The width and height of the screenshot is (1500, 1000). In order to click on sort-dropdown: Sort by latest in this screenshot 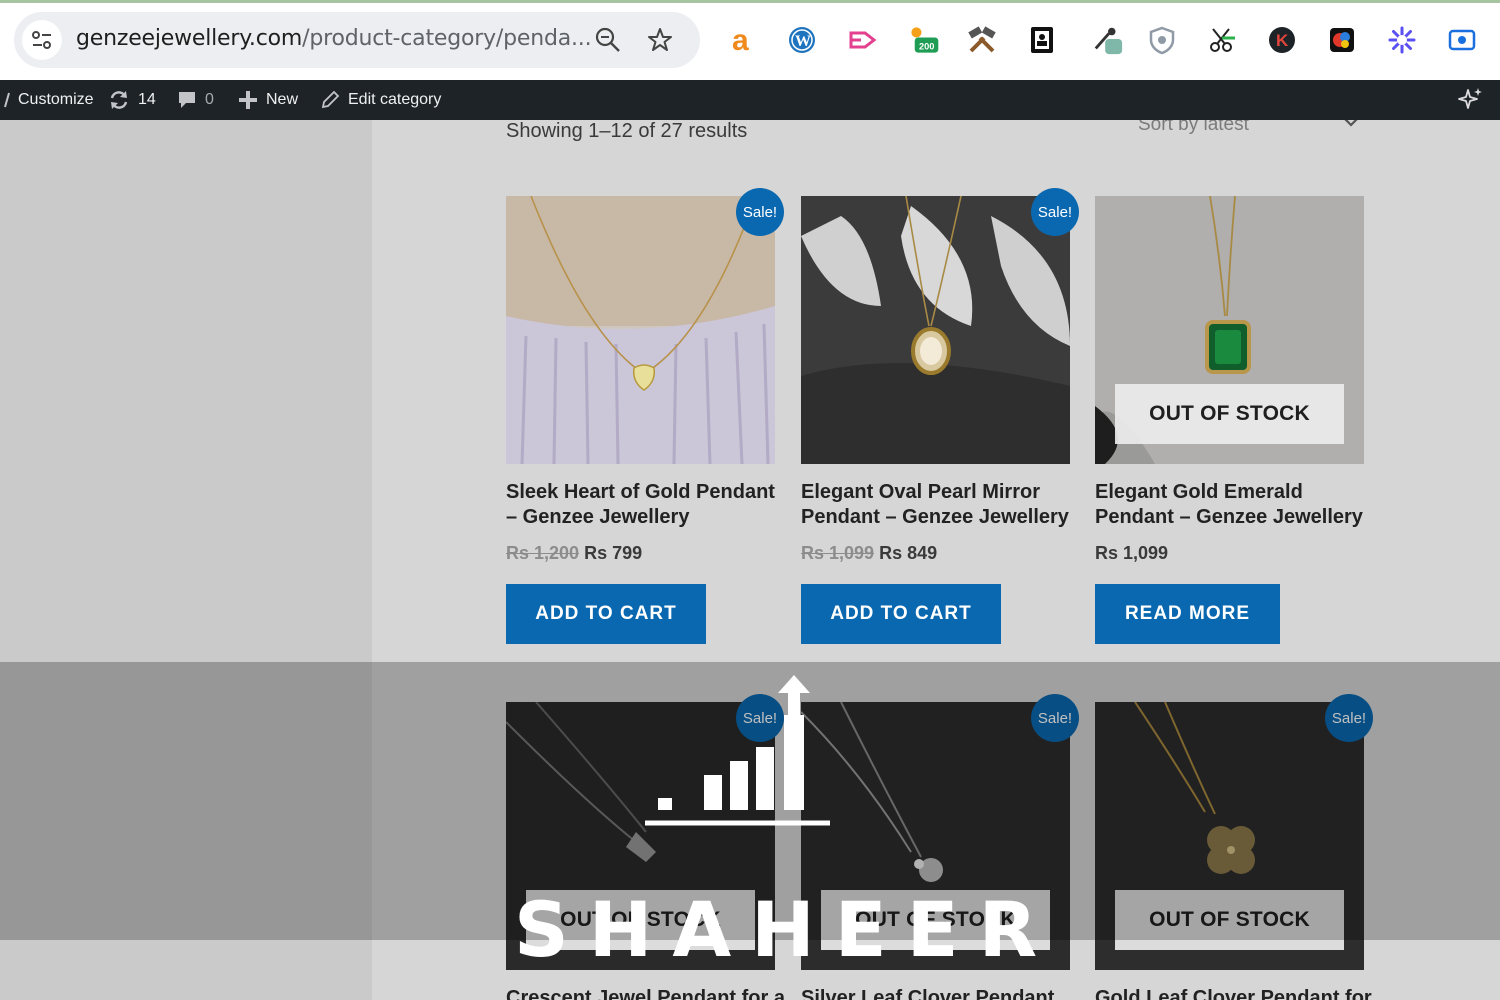, I will do `click(1251, 128)`.